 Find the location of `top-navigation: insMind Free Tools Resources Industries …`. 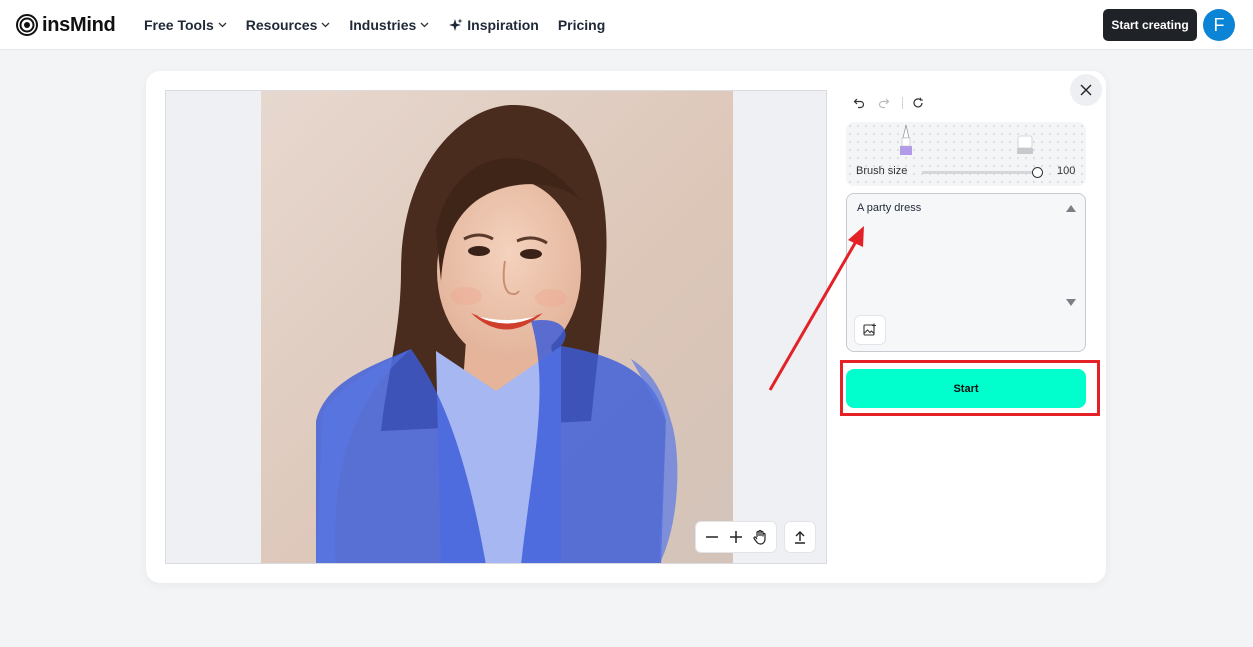

top-navigation: insMind Free Tools Resources Industries … is located at coordinates (626, 25).